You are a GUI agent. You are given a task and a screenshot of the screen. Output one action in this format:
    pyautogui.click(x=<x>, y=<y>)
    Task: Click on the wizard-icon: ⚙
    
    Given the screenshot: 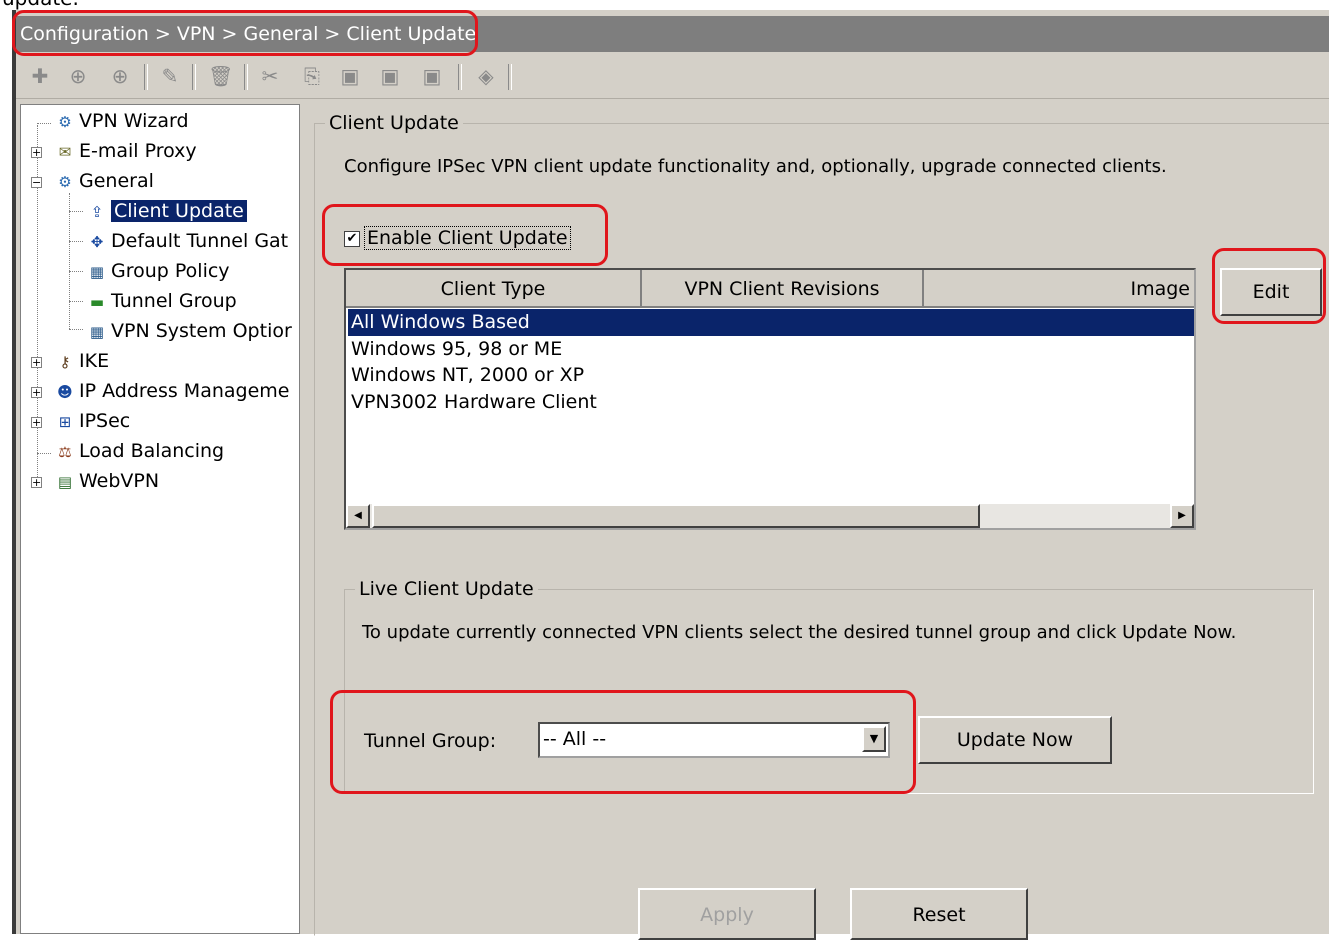 What is the action you would take?
    pyautogui.click(x=65, y=121)
    